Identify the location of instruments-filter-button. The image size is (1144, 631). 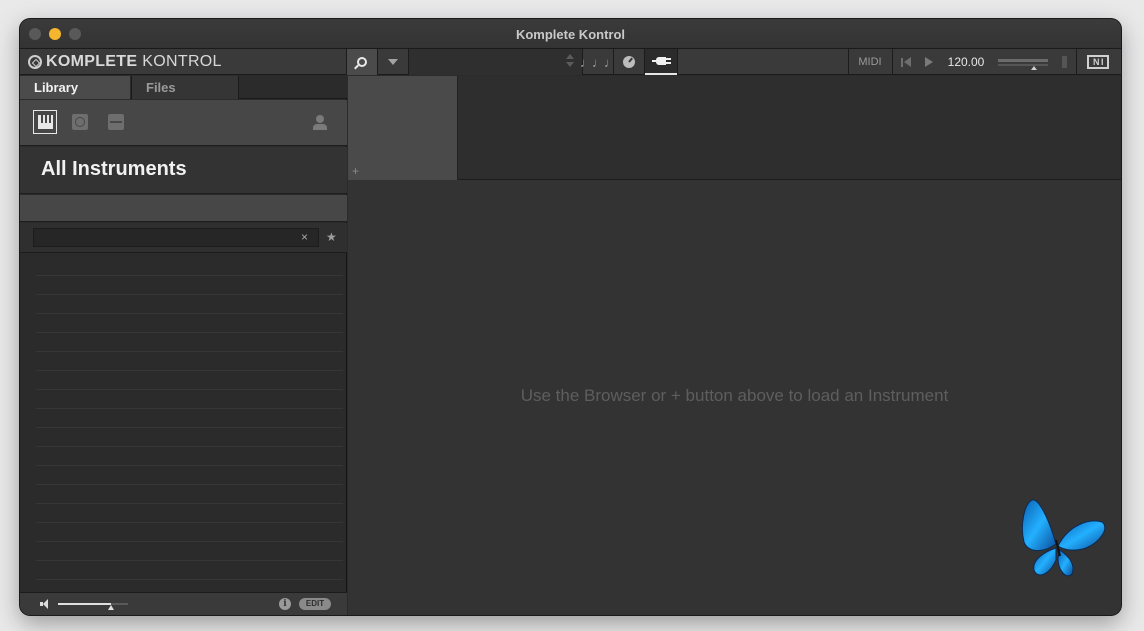
(45, 122).